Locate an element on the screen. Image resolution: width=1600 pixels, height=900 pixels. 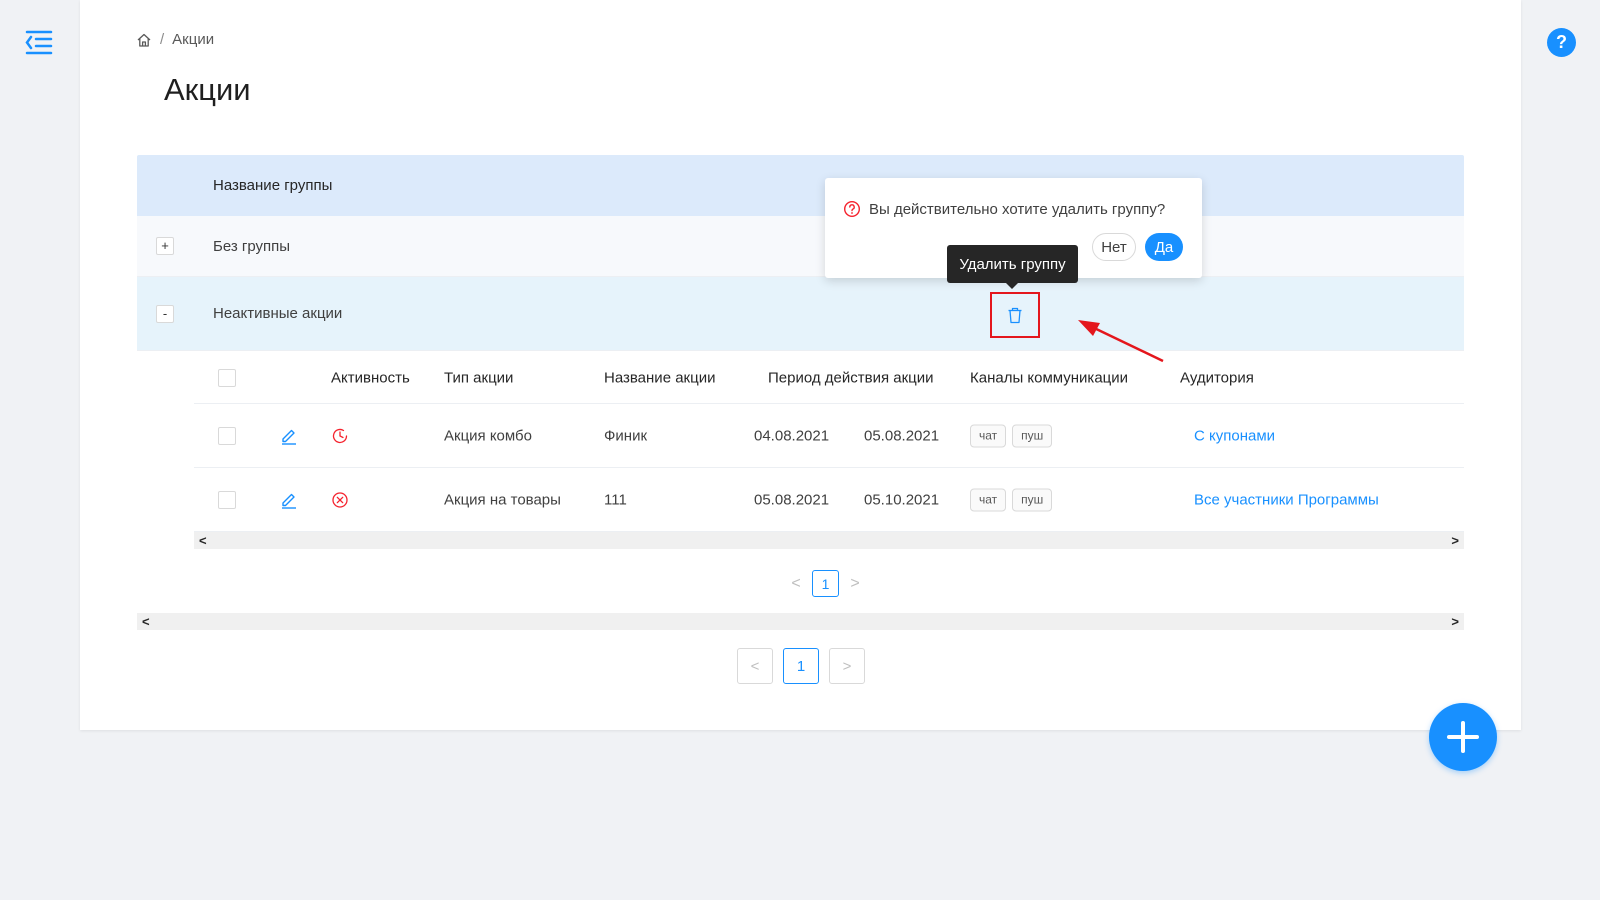
help-icon: ? is located at coordinates (1561, 42).